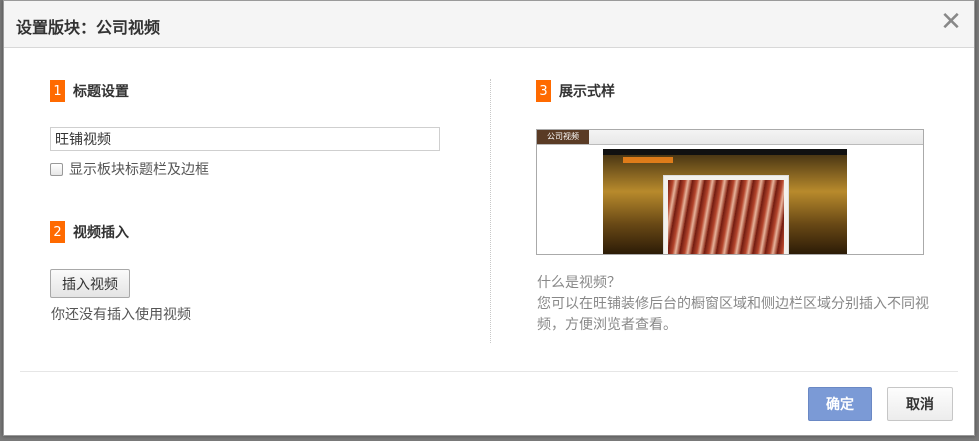  I want to click on dialog-title-prefix: 设置版块：, so click(56, 27).